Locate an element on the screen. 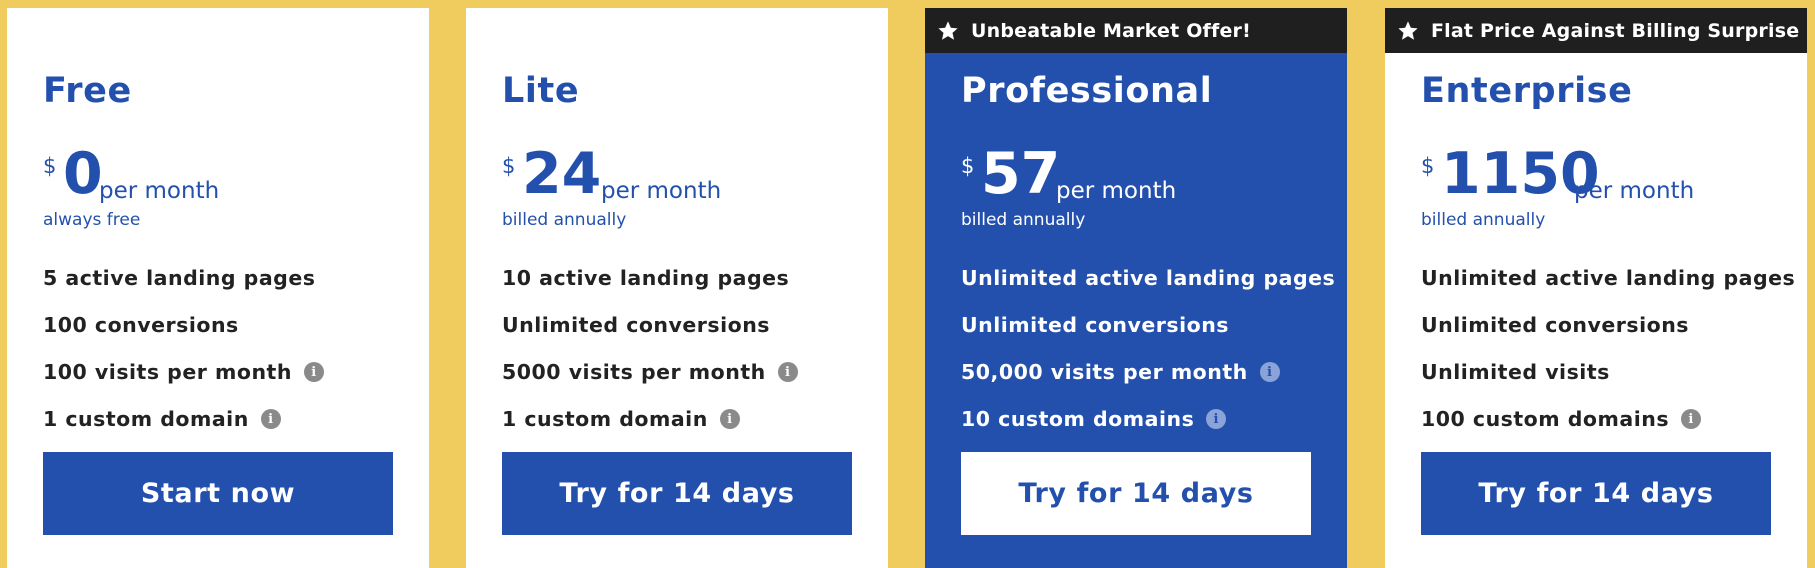  feature-item: 50,000 visits per month i is located at coordinates (1120, 372).